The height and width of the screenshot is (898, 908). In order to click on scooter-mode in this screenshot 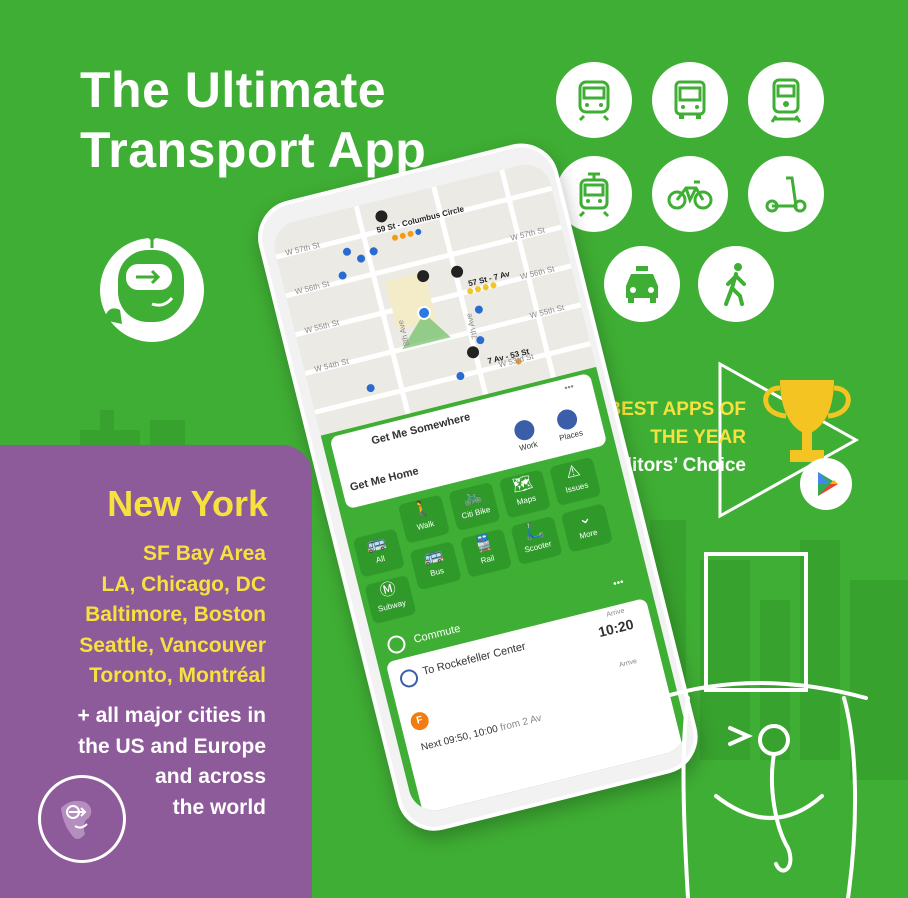, I will do `click(786, 194)`.